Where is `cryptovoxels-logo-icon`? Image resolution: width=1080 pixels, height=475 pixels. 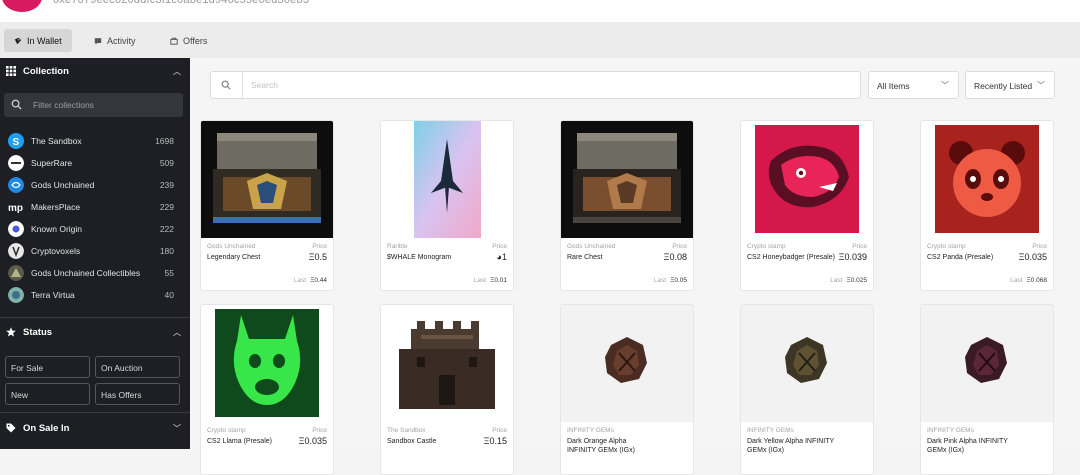 cryptovoxels-logo-icon is located at coordinates (16, 251).